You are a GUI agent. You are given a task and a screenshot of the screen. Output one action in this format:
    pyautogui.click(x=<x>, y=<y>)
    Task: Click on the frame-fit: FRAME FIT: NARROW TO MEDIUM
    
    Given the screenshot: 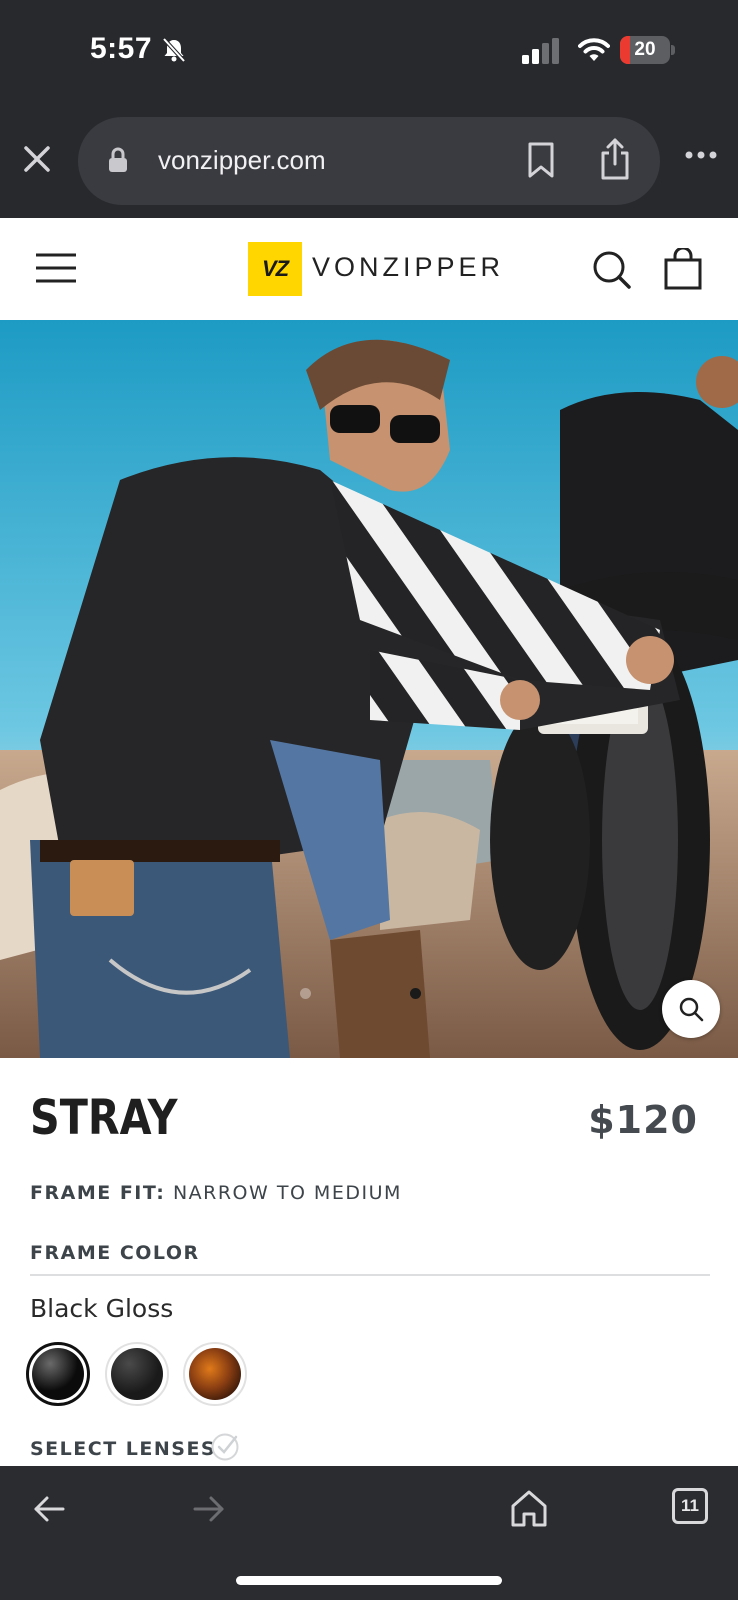 What is the action you would take?
    pyautogui.click(x=216, y=1193)
    